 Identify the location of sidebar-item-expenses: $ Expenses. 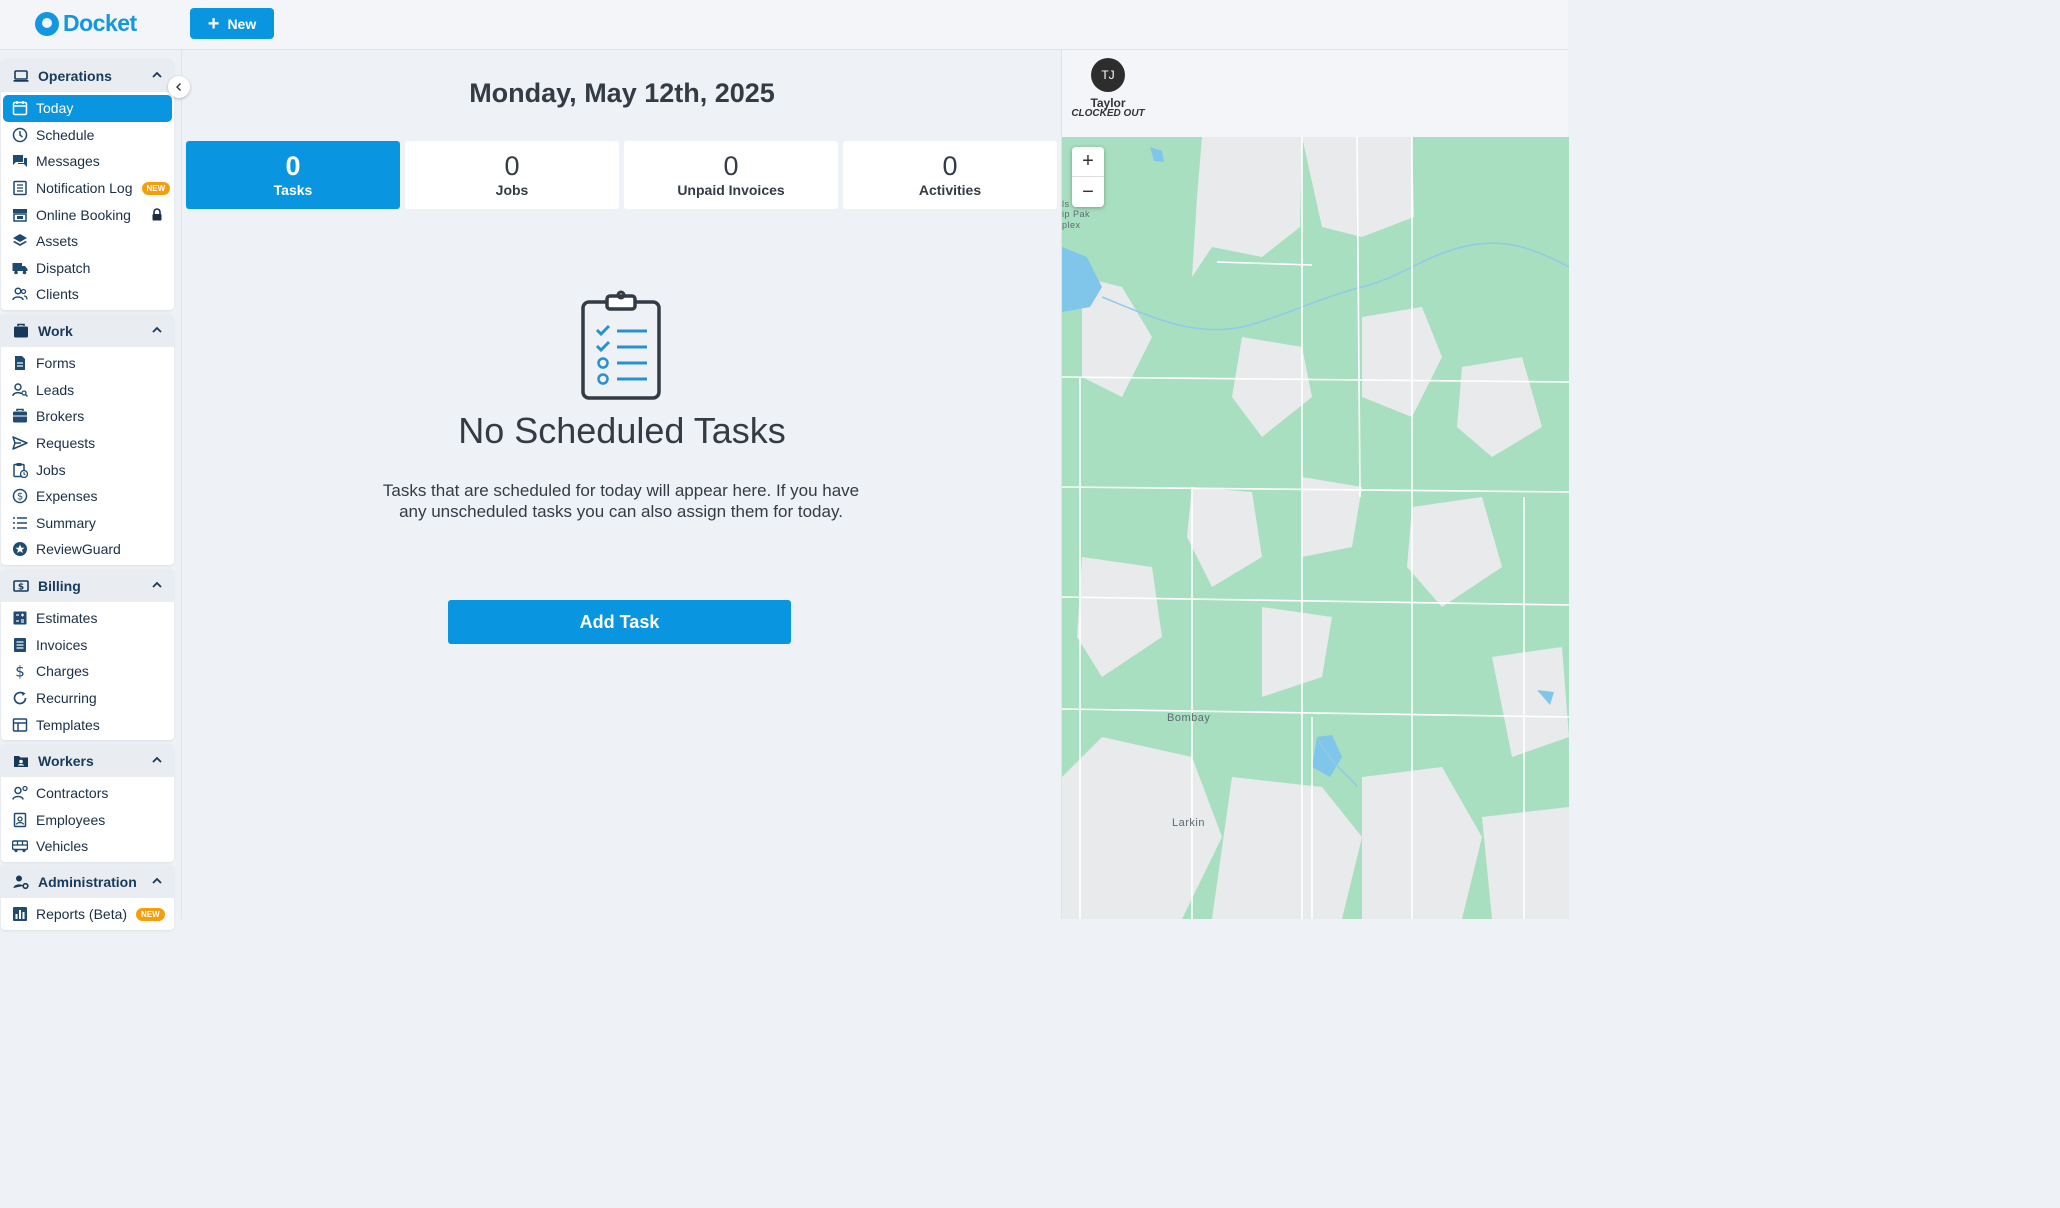
(87, 496).